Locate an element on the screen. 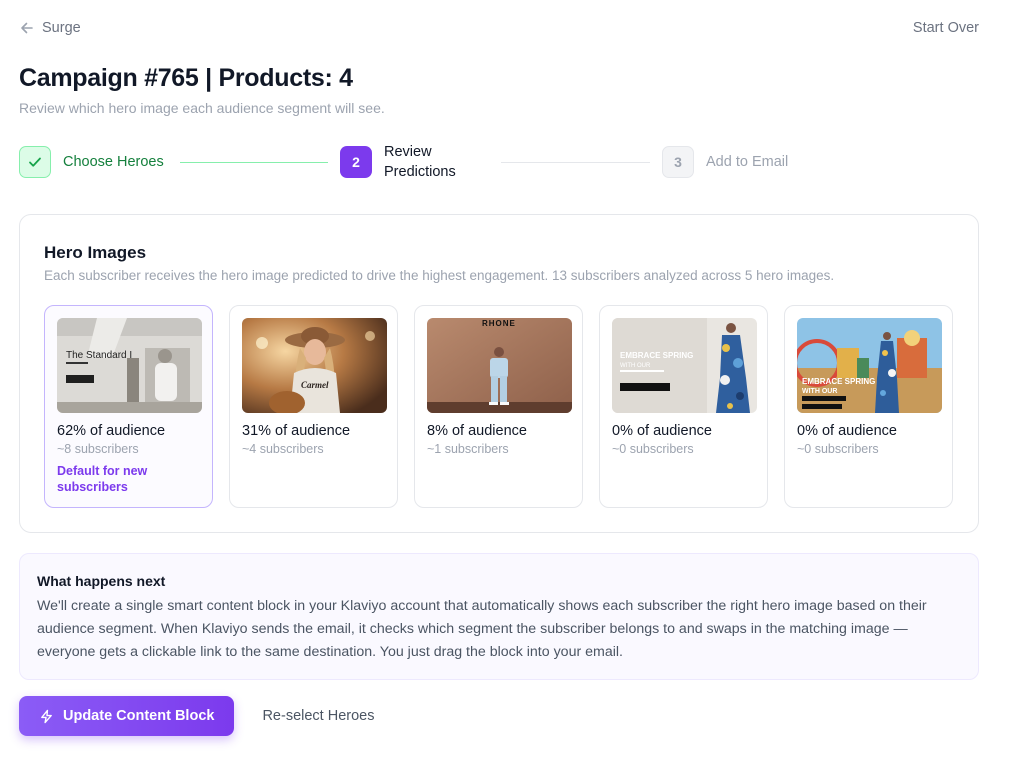 The height and width of the screenshot is (757, 1020). arrow-left-icon is located at coordinates (27, 28).